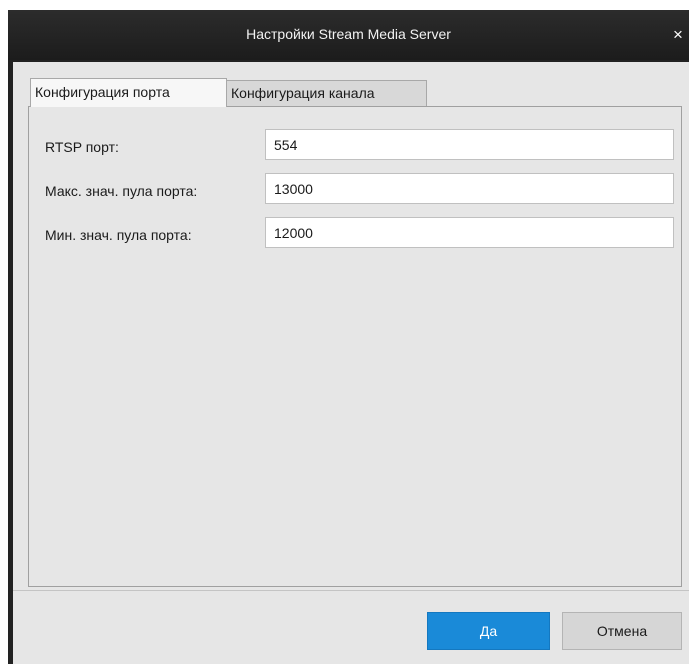 Image resolution: width=689 pixels, height=664 pixels. What do you see at coordinates (82, 147) in the screenshot?
I see `rtsp-port-label: RTSP порт:` at bounding box center [82, 147].